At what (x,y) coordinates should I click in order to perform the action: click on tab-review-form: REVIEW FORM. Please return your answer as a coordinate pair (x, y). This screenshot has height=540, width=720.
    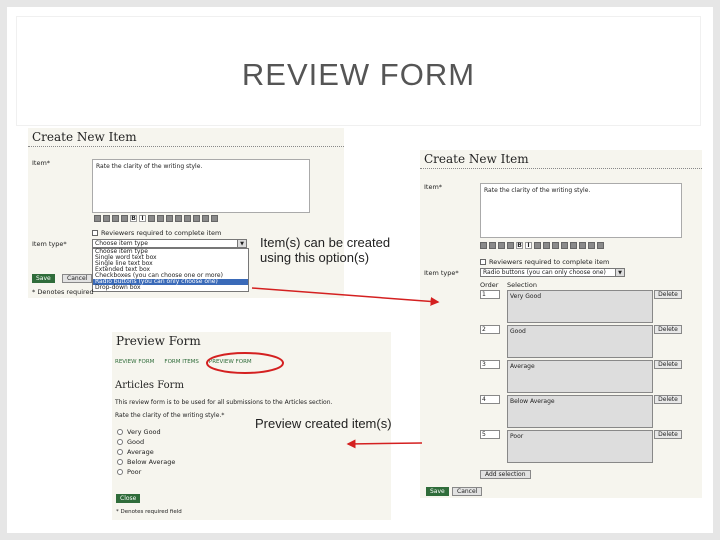
    Looking at the image, I should click on (134, 362).